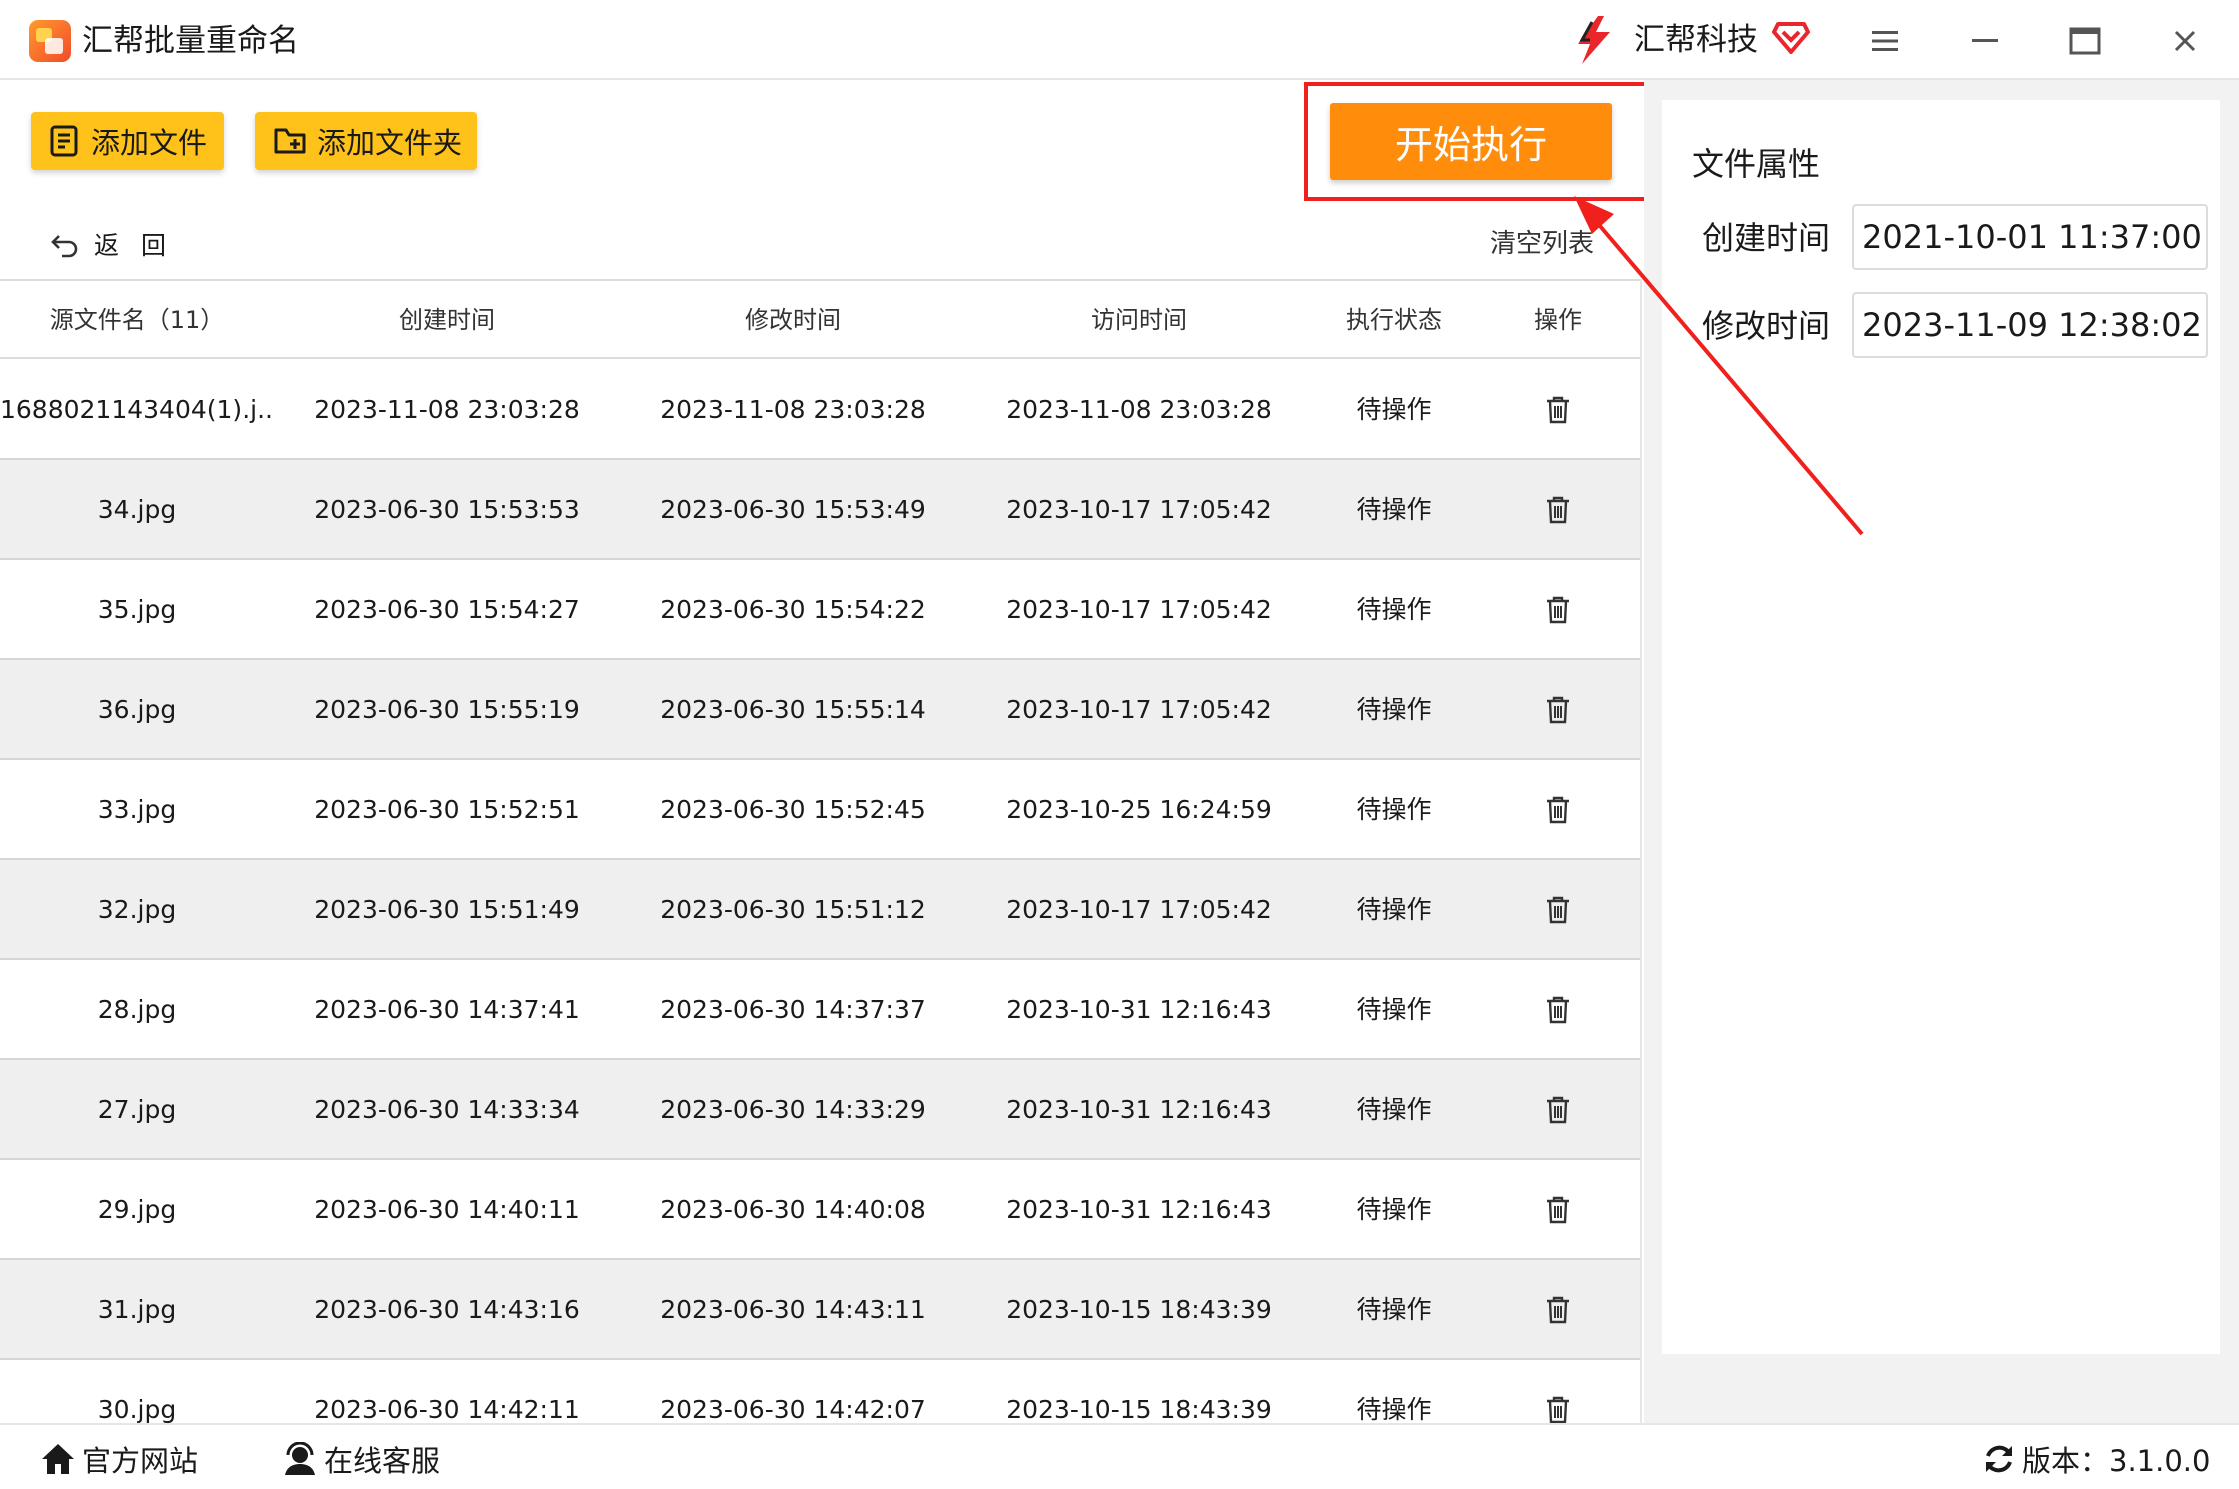 This screenshot has height=1489, width=2239. I want to click on close-icon, so click(2185, 41).